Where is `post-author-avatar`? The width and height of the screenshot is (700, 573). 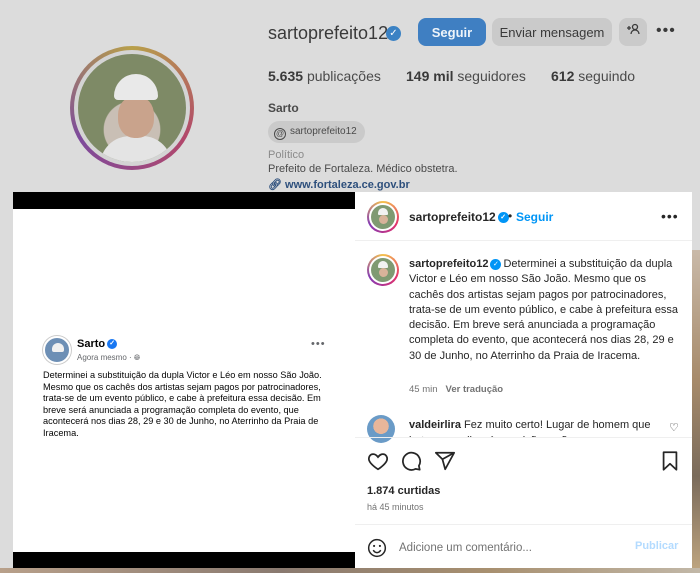 post-author-avatar is located at coordinates (383, 217).